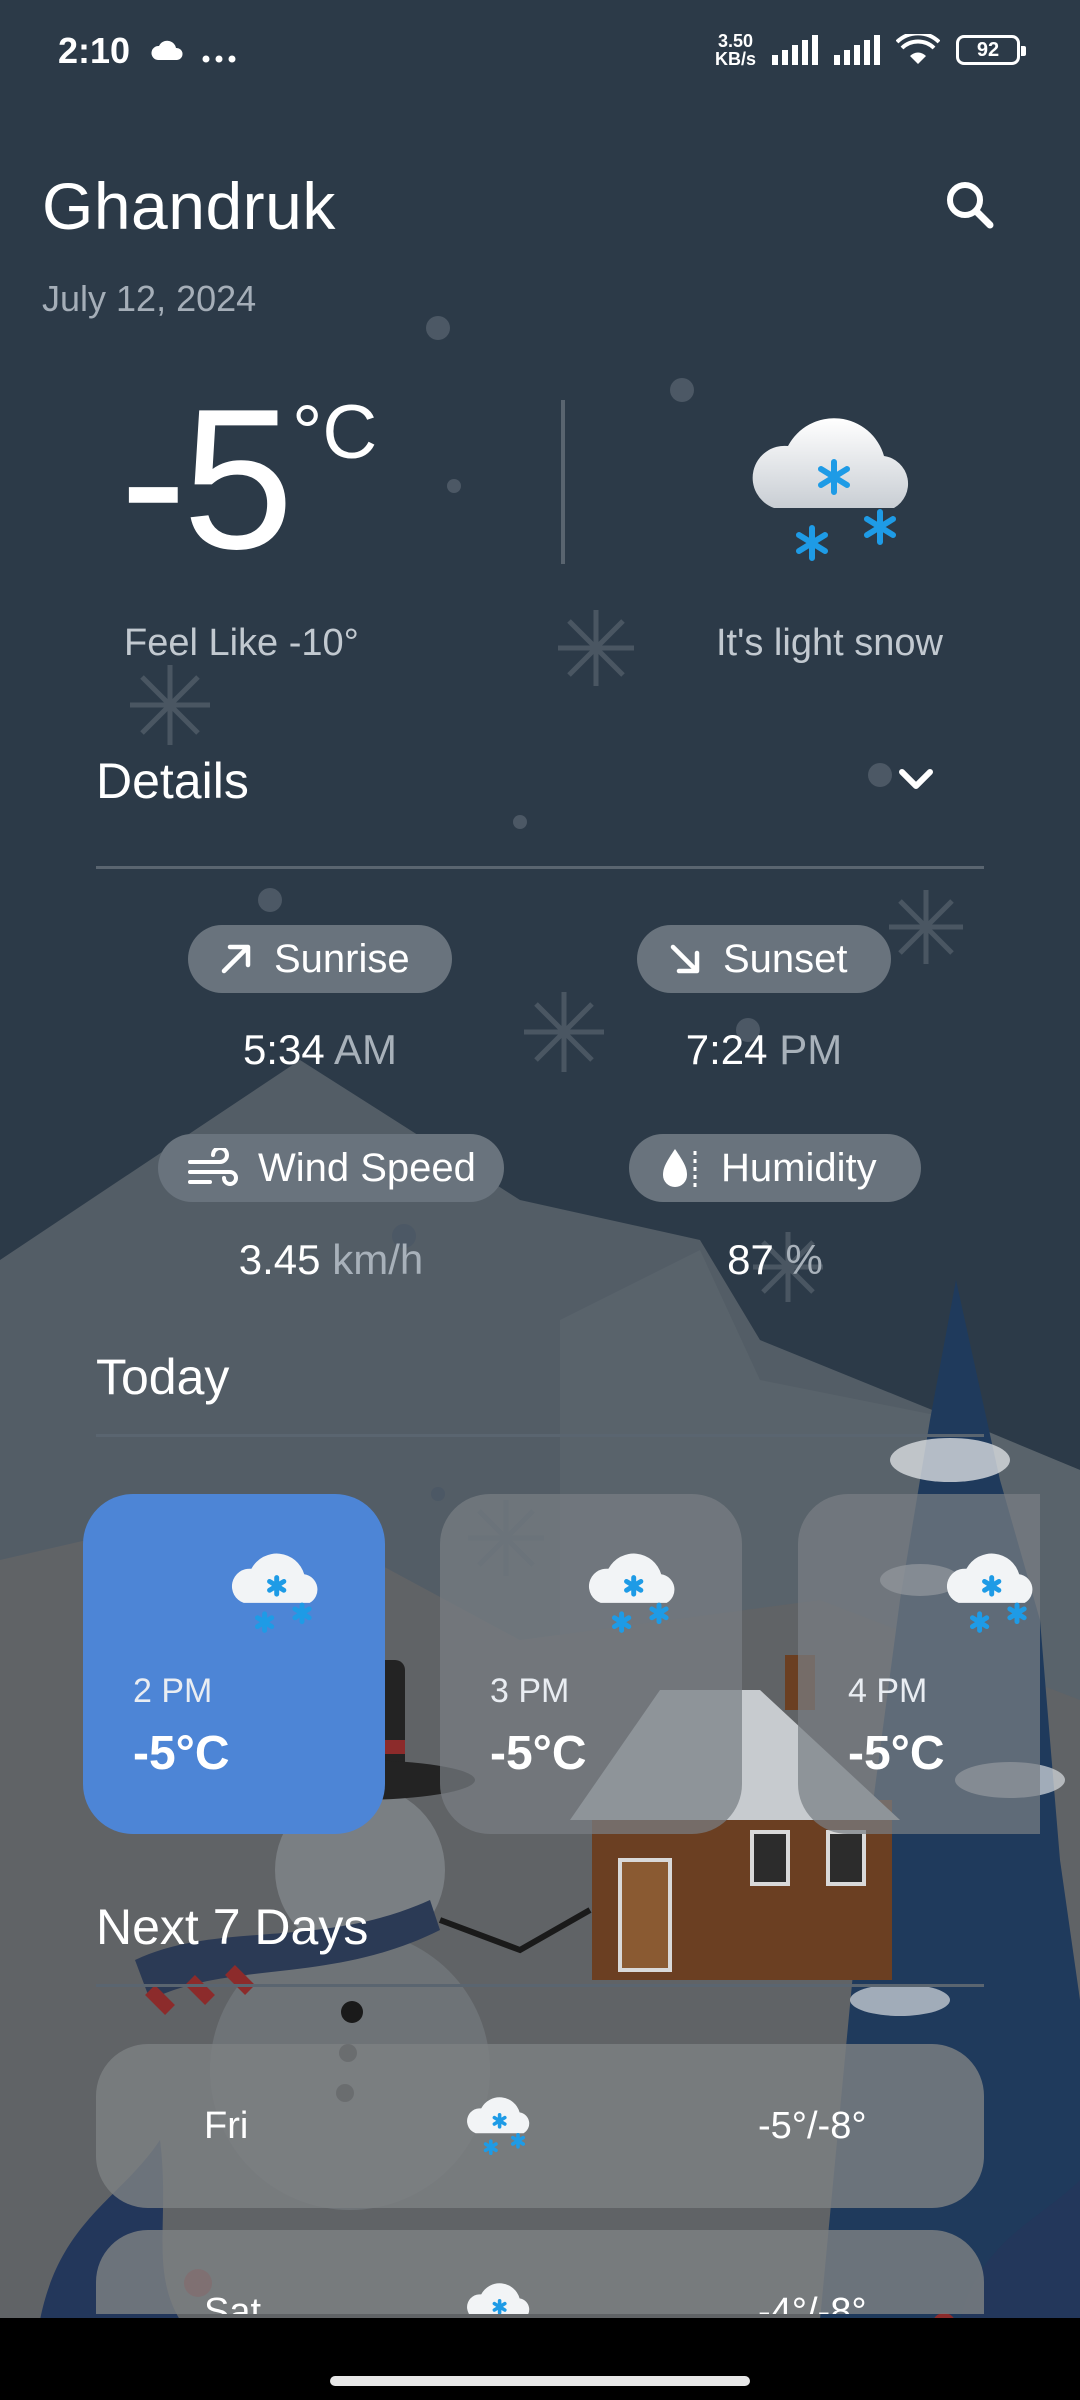 The height and width of the screenshot is (2400, 1080). I want to click on day-temp-range: -4°/-8°, so click(812, 2302).